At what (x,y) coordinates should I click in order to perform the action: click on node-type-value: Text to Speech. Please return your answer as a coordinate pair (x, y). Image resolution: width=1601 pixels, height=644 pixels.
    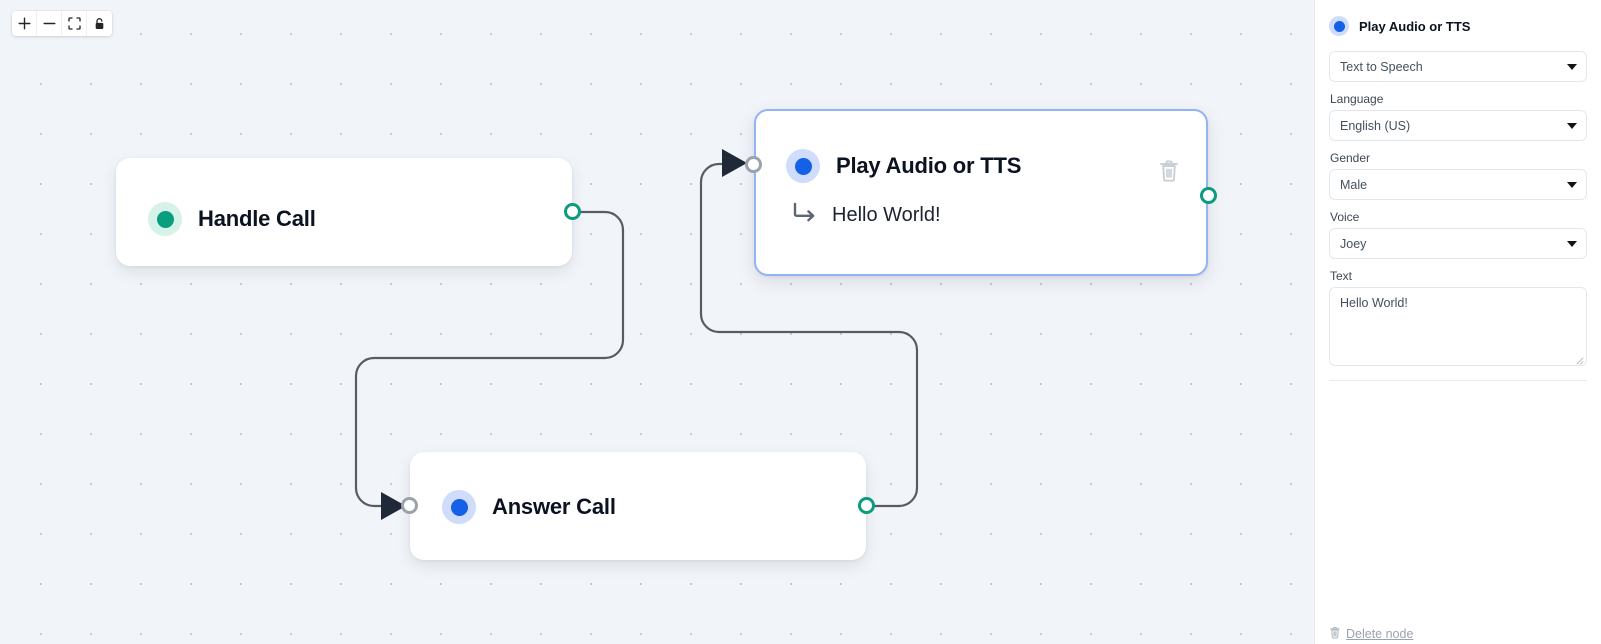
    Looking at the image, I should click on (1381, 66).